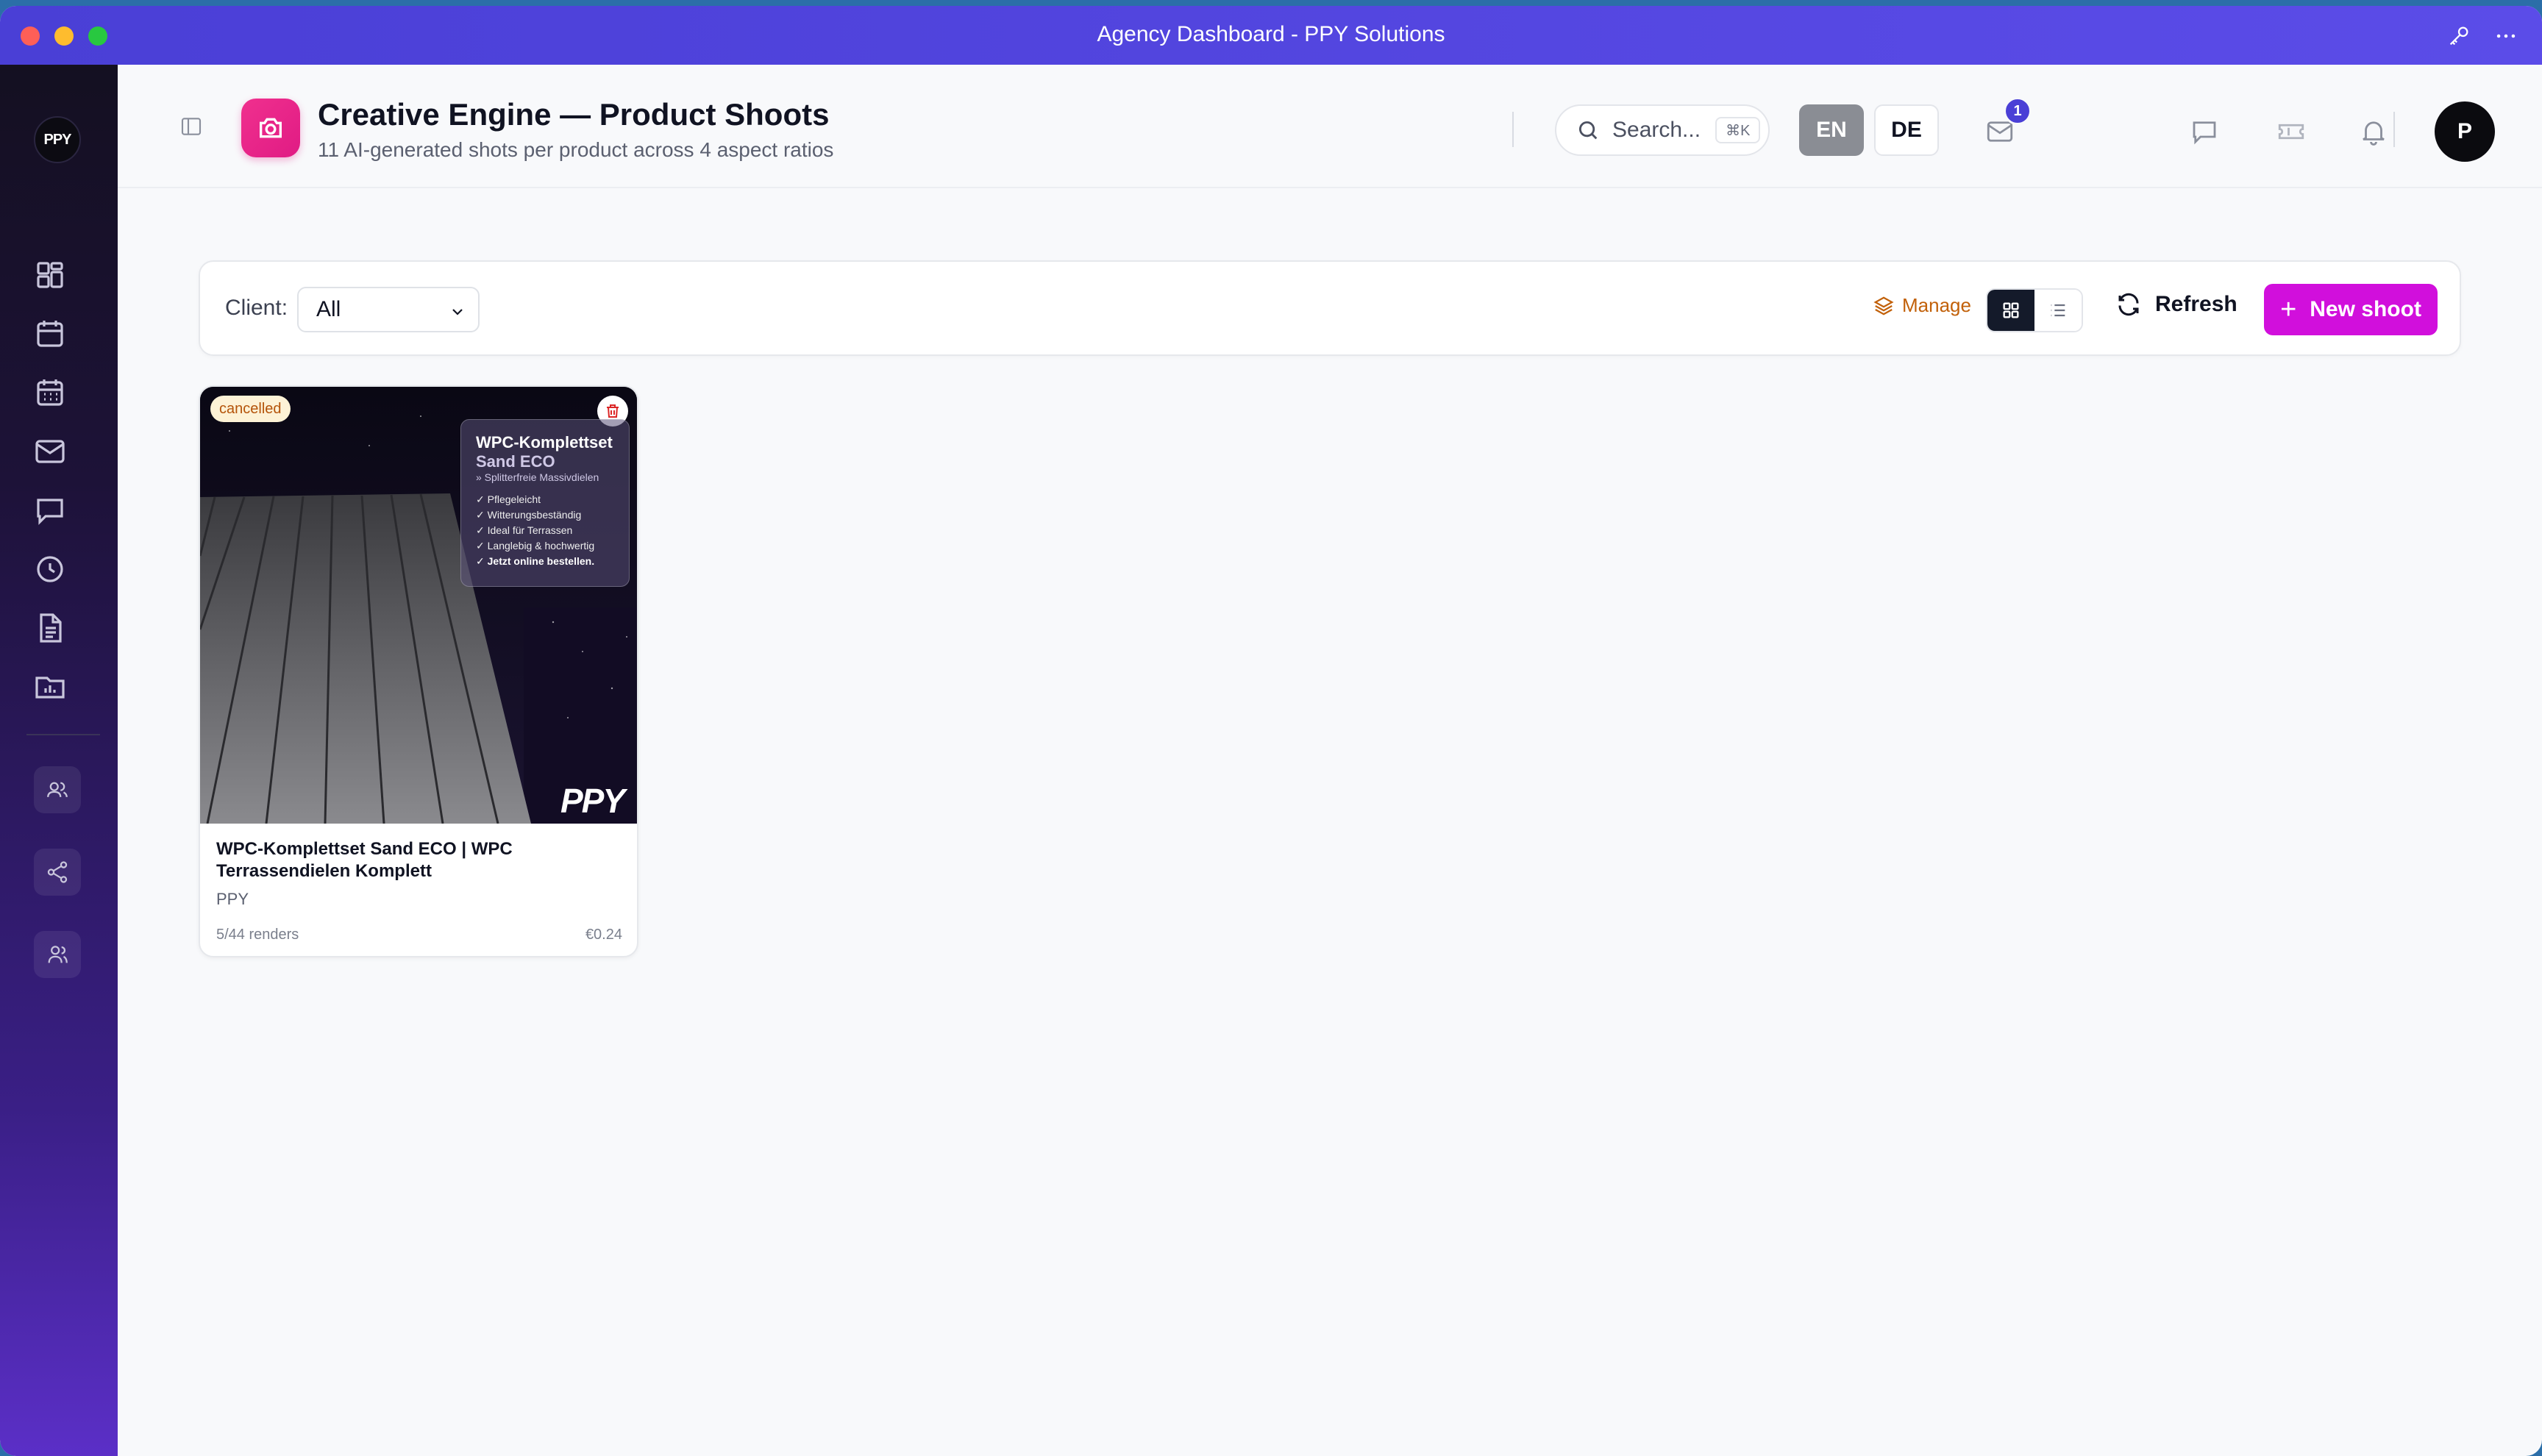 This screenshot has height=1456, width=2542. I want to click on overlay-item: ✓ Ideal für Terrassen, so click(524, 530).